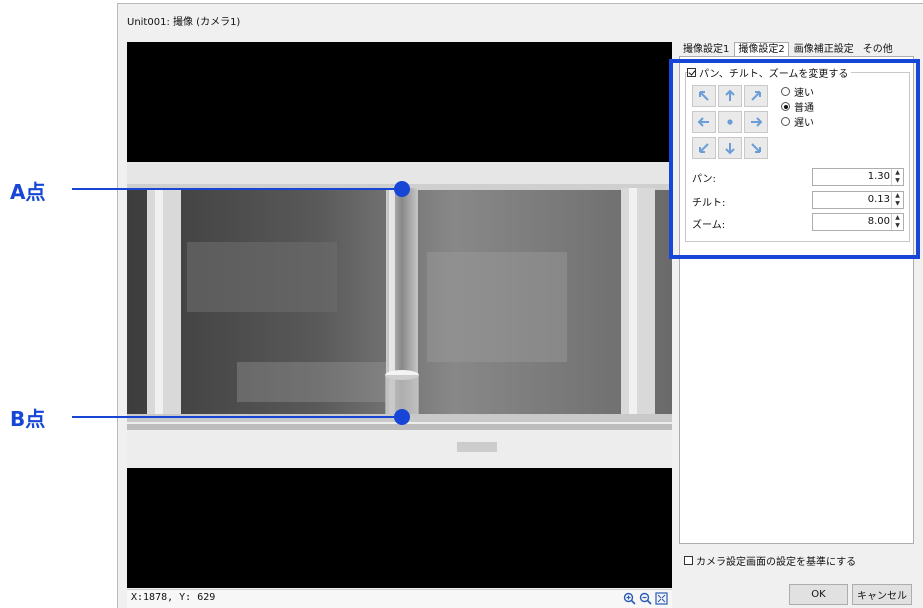 The height and width of the screenshot is (608, 923). I want to click on zoom-in-icon, so click(629, 598).